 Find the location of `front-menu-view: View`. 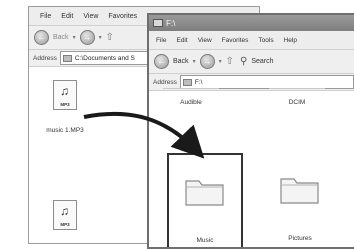

front-menu-view: View is located at coordinates (205, 40).